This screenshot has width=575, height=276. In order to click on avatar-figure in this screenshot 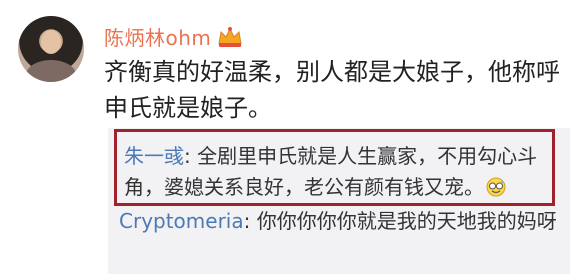, I will do `click(51, 71)`.